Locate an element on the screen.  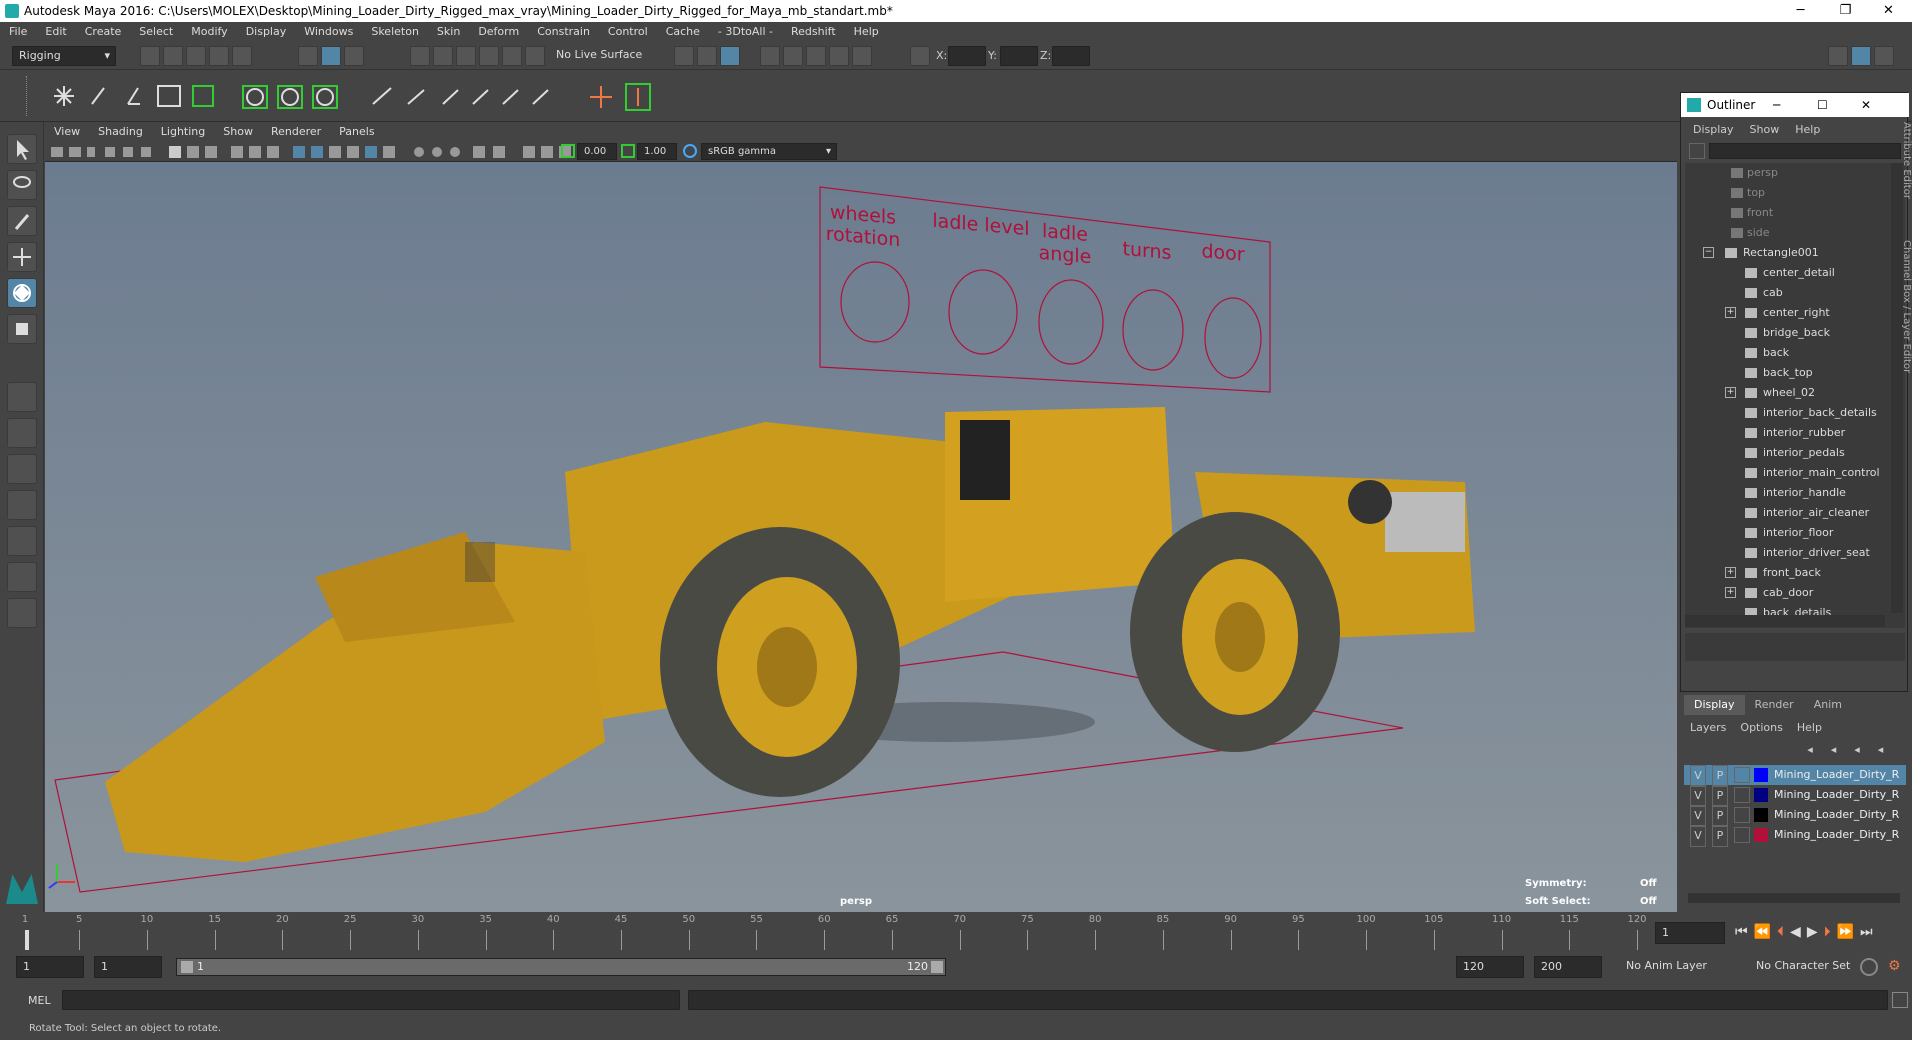
layout-options-icon is located at coordinates (22, 613).